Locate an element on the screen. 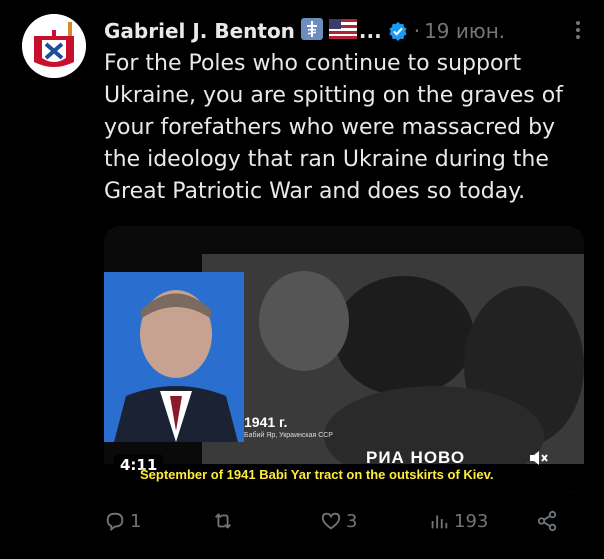  us-flag-icon is located at coordinates (342, 31).